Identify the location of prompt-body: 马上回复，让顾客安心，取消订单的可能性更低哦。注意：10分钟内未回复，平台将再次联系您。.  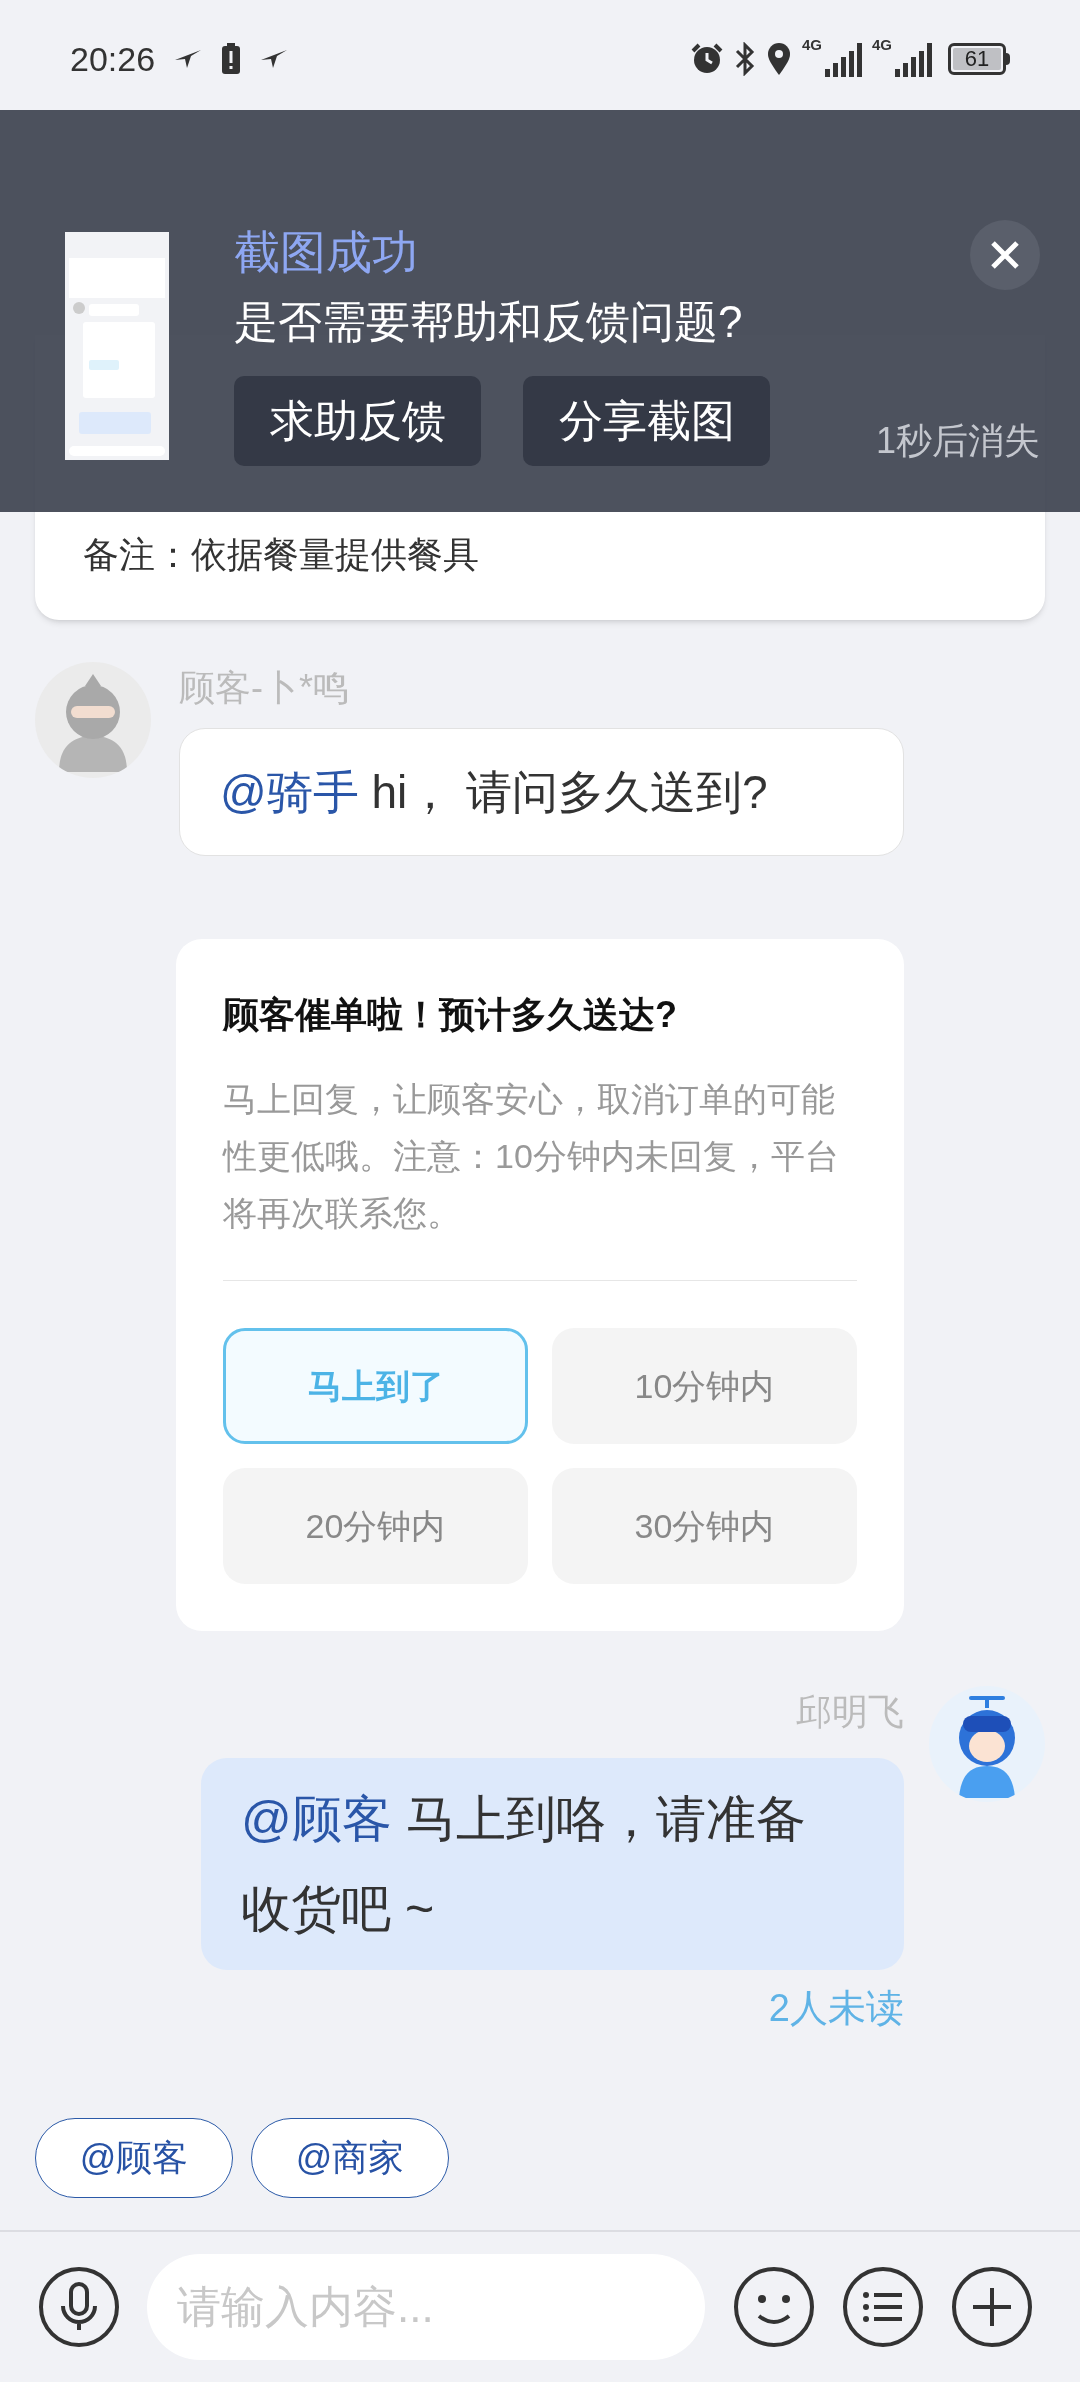
(531, 1156).